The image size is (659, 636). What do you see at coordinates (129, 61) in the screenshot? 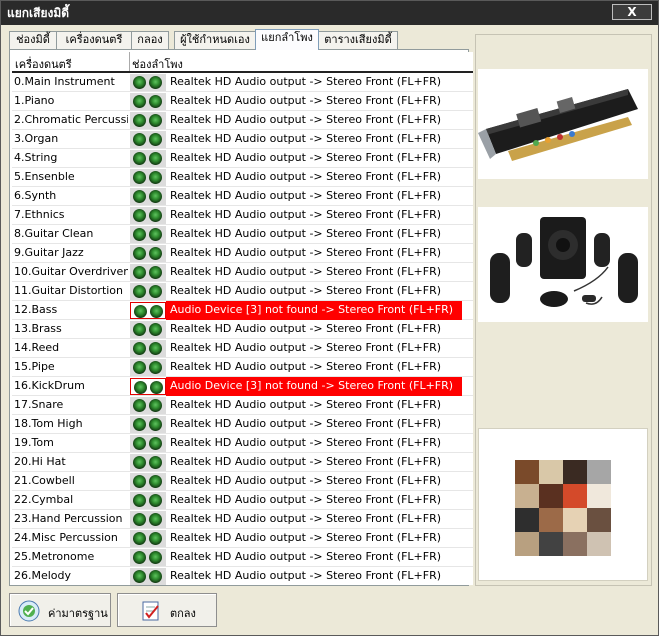
I see `header-divider` at bounding box center [129, 61].